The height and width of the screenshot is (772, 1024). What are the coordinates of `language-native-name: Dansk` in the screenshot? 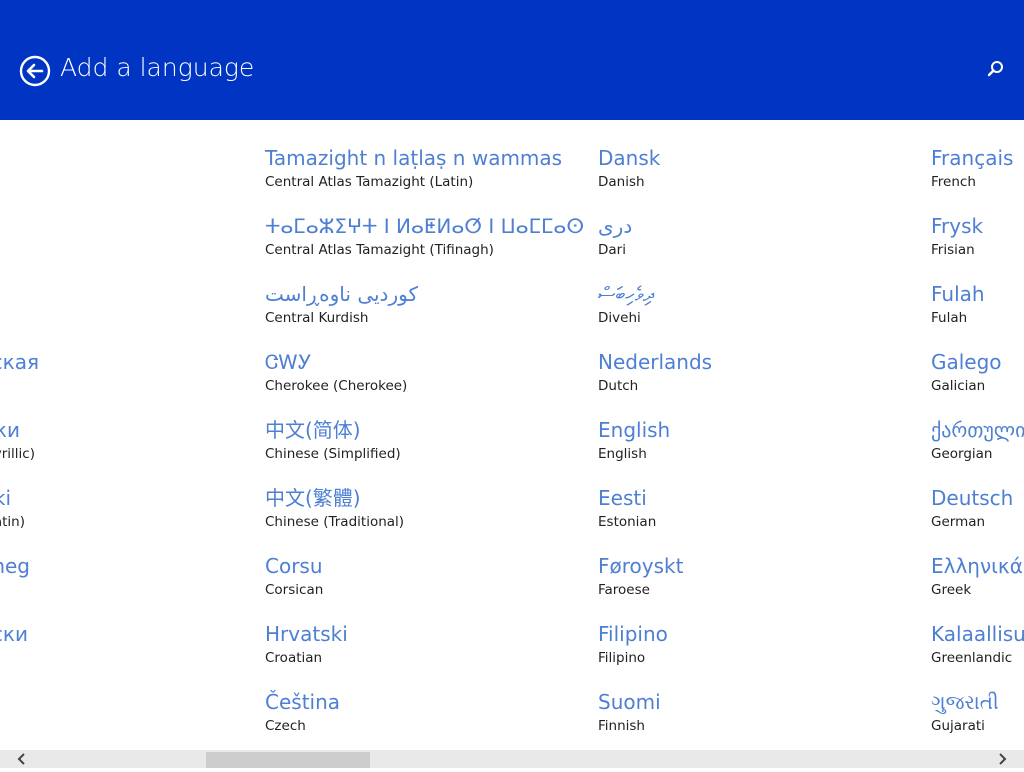 It's located at (629, 158).